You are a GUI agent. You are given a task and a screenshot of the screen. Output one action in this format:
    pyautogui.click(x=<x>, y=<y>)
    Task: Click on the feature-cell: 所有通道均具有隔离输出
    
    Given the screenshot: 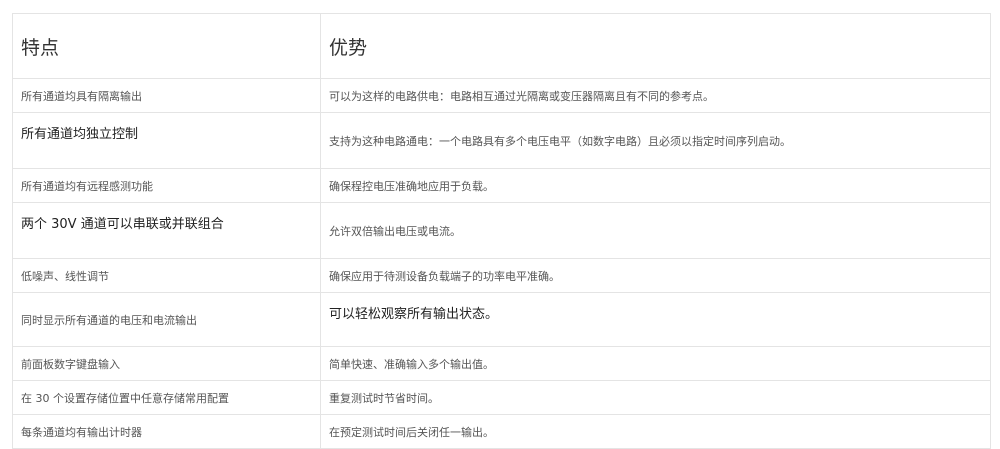 What is the action you would take?
    pyautogui.click(x=166, y=95)
    